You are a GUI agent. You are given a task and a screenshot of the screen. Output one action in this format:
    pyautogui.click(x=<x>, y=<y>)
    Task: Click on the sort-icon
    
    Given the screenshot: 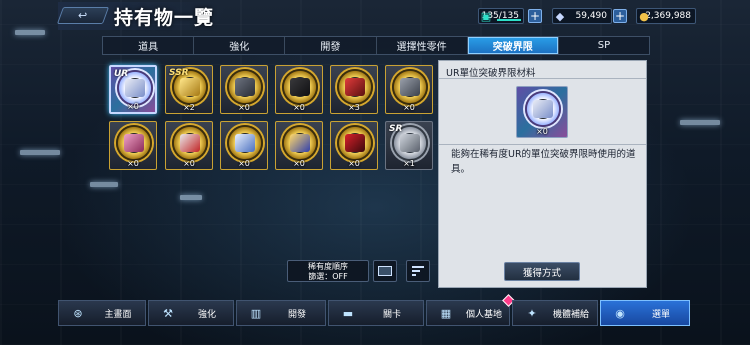 What is the action you would take?
    pyautogui.click(x=418, y=271)
    